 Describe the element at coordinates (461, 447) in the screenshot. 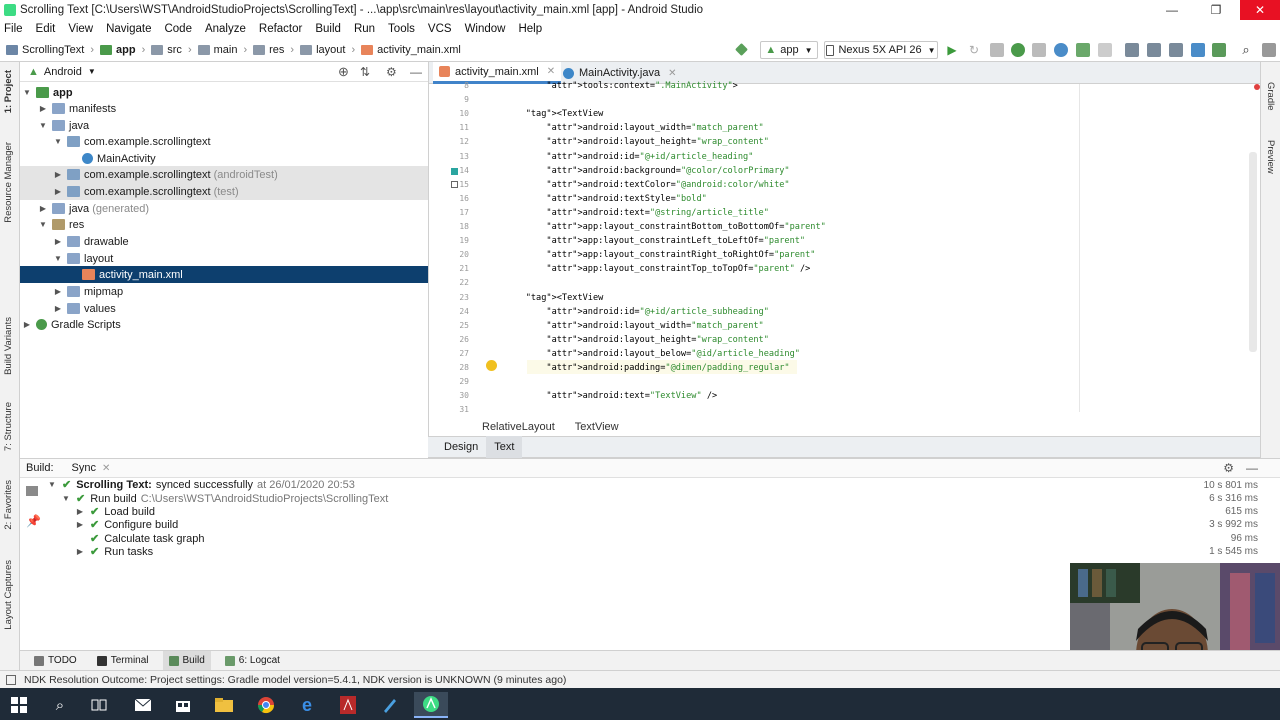

I see `tab-design: Design` at that location.